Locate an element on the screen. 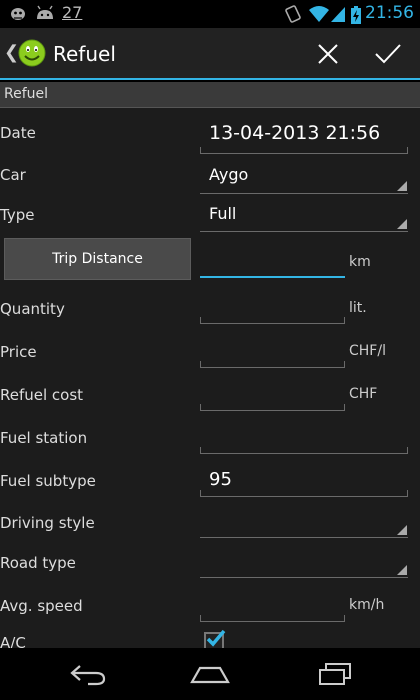  car-value: Aygo is located at coordinates (229, 174).